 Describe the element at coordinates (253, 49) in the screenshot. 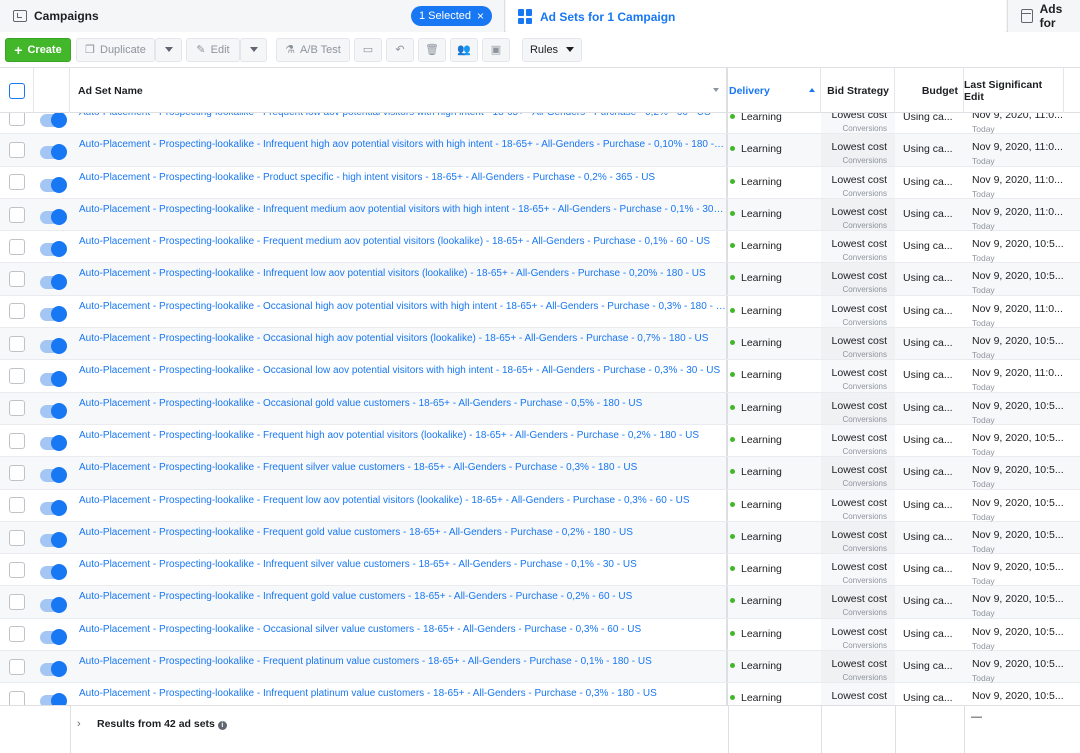

I see `edit-dropdown-button` at that location.